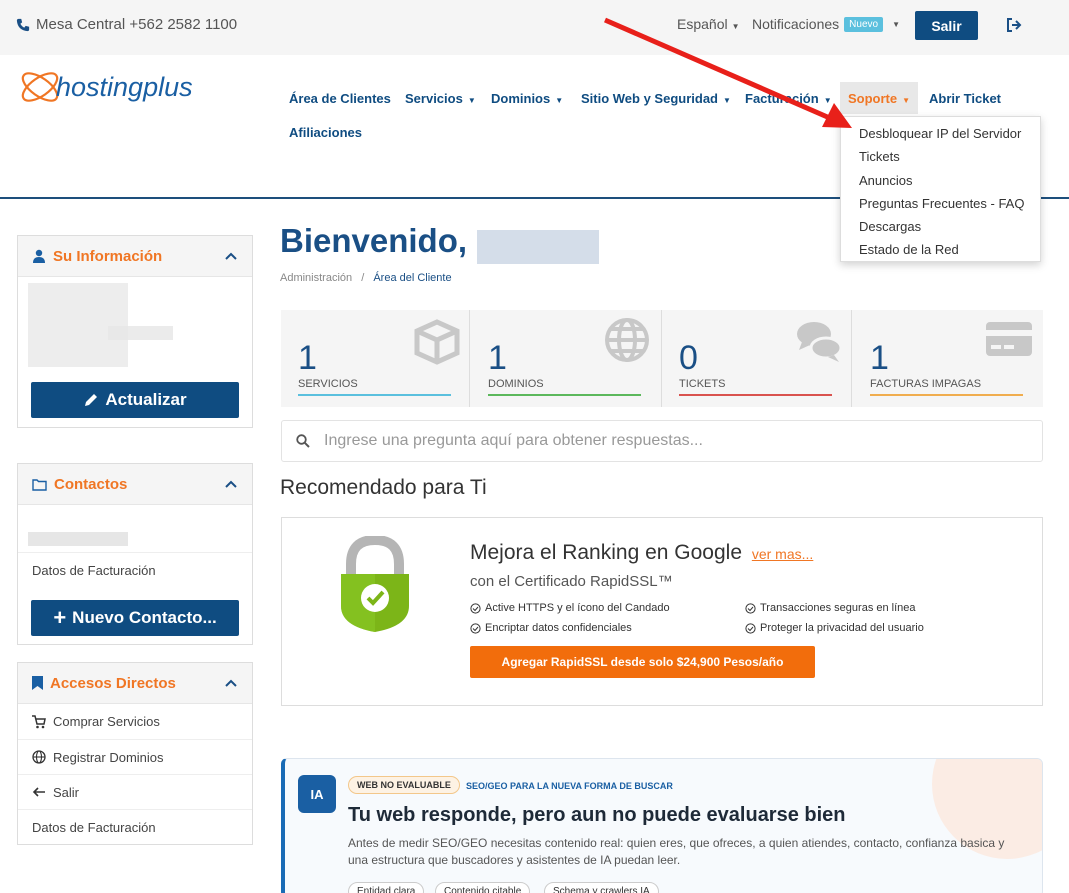 The image size is (1069, 893). I want to click on stat-dominios: 1 DOMINIOS, so click(566, 358).